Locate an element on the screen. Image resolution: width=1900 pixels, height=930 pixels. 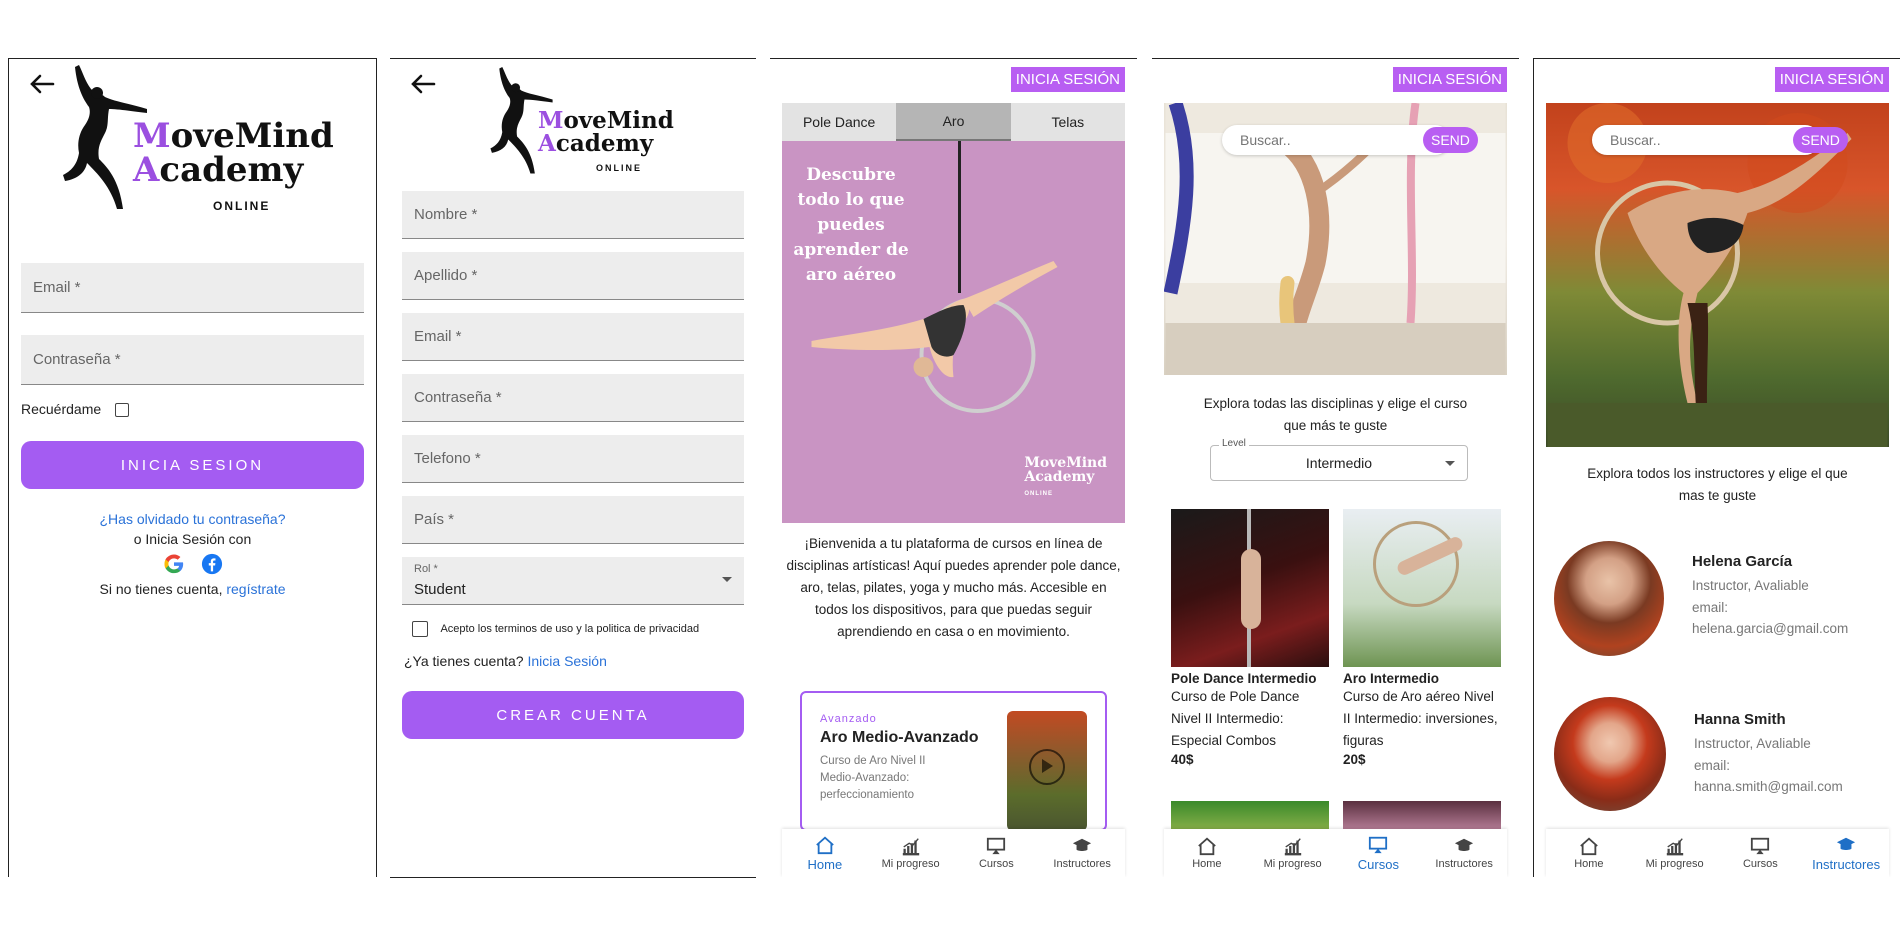
level-value: Intermedio is located at coordinates (1339, 463).